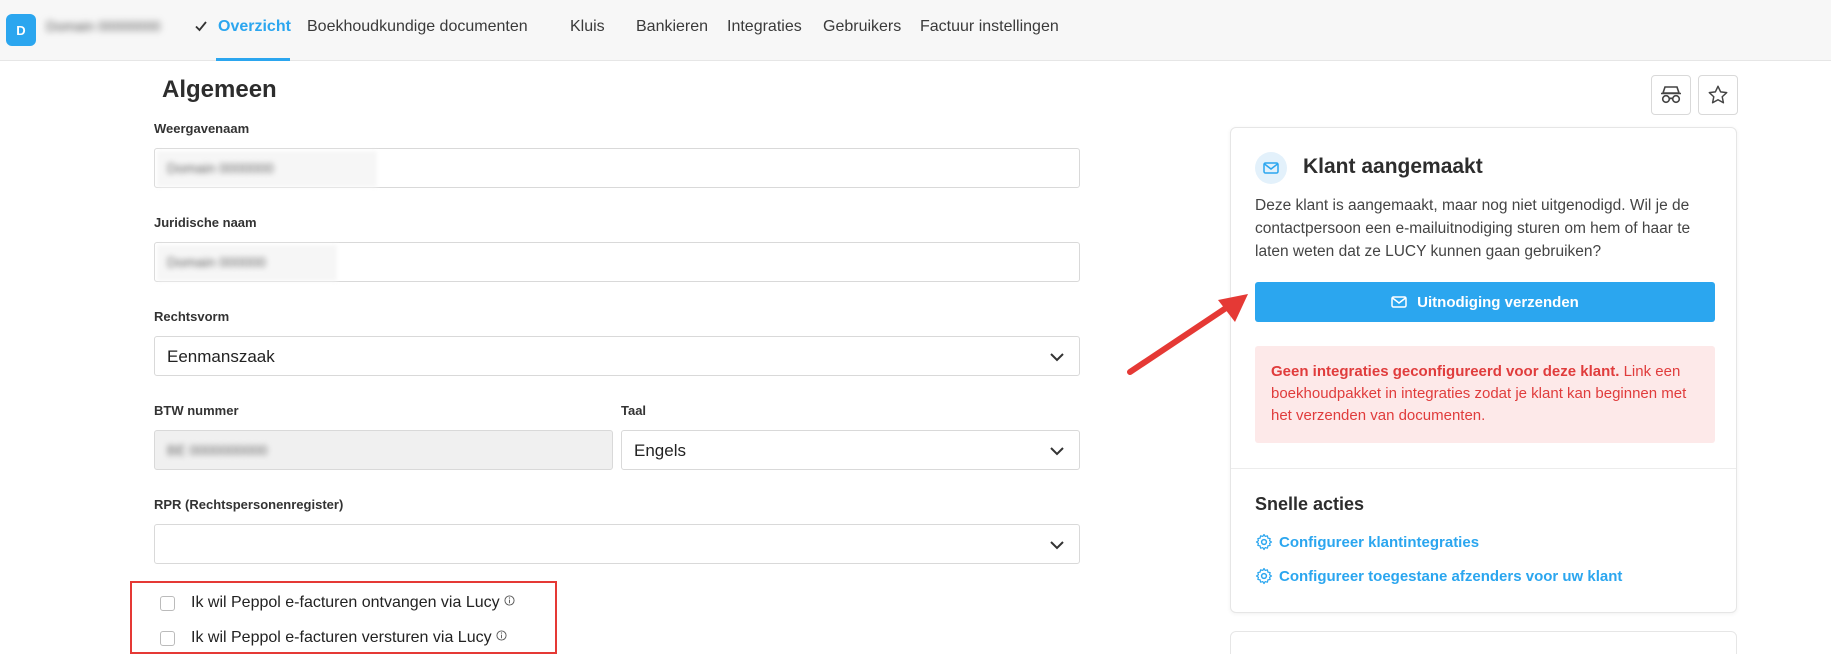  Describe the element at coordinates (216, 262) in the screenshot. I see `legal-name-value: Domain 000000` at that location.